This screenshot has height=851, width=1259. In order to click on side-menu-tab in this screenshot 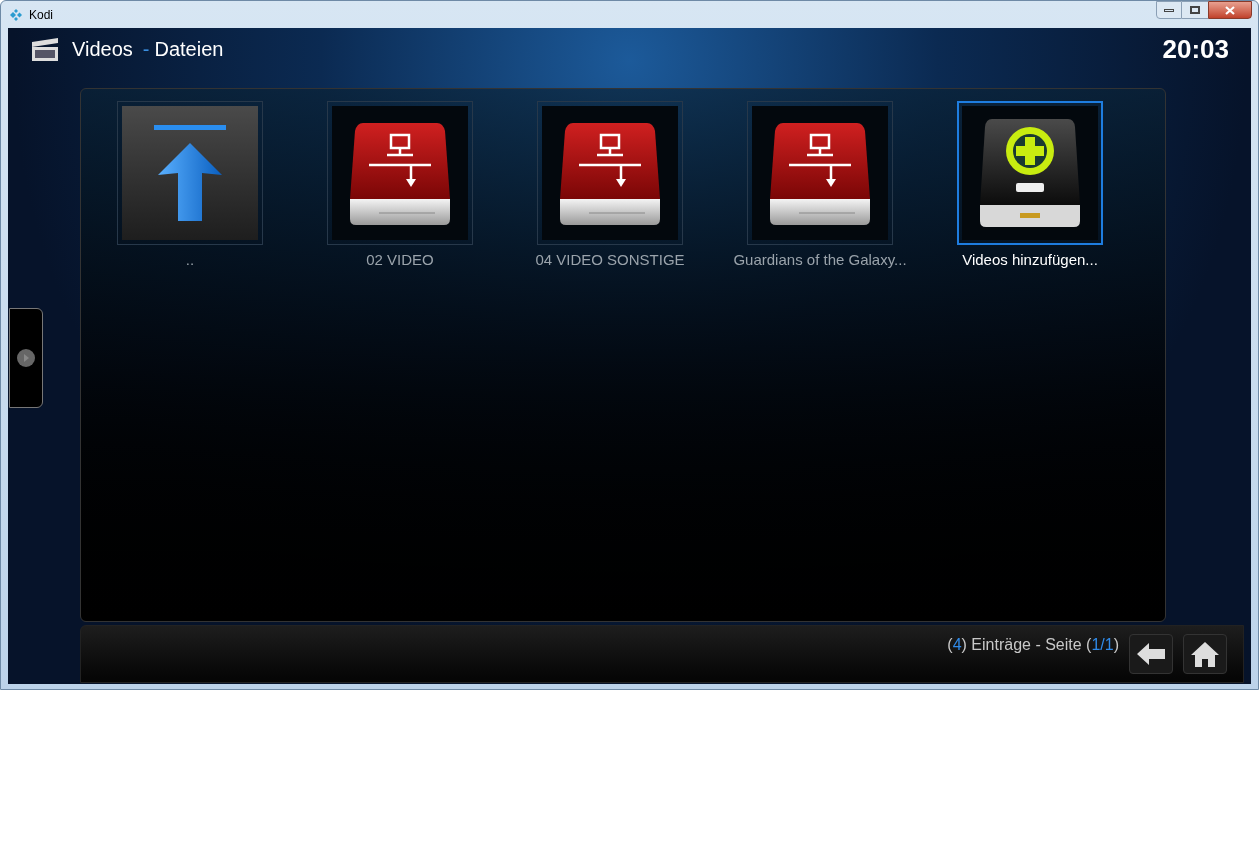, I will do `click(26, 358)`.